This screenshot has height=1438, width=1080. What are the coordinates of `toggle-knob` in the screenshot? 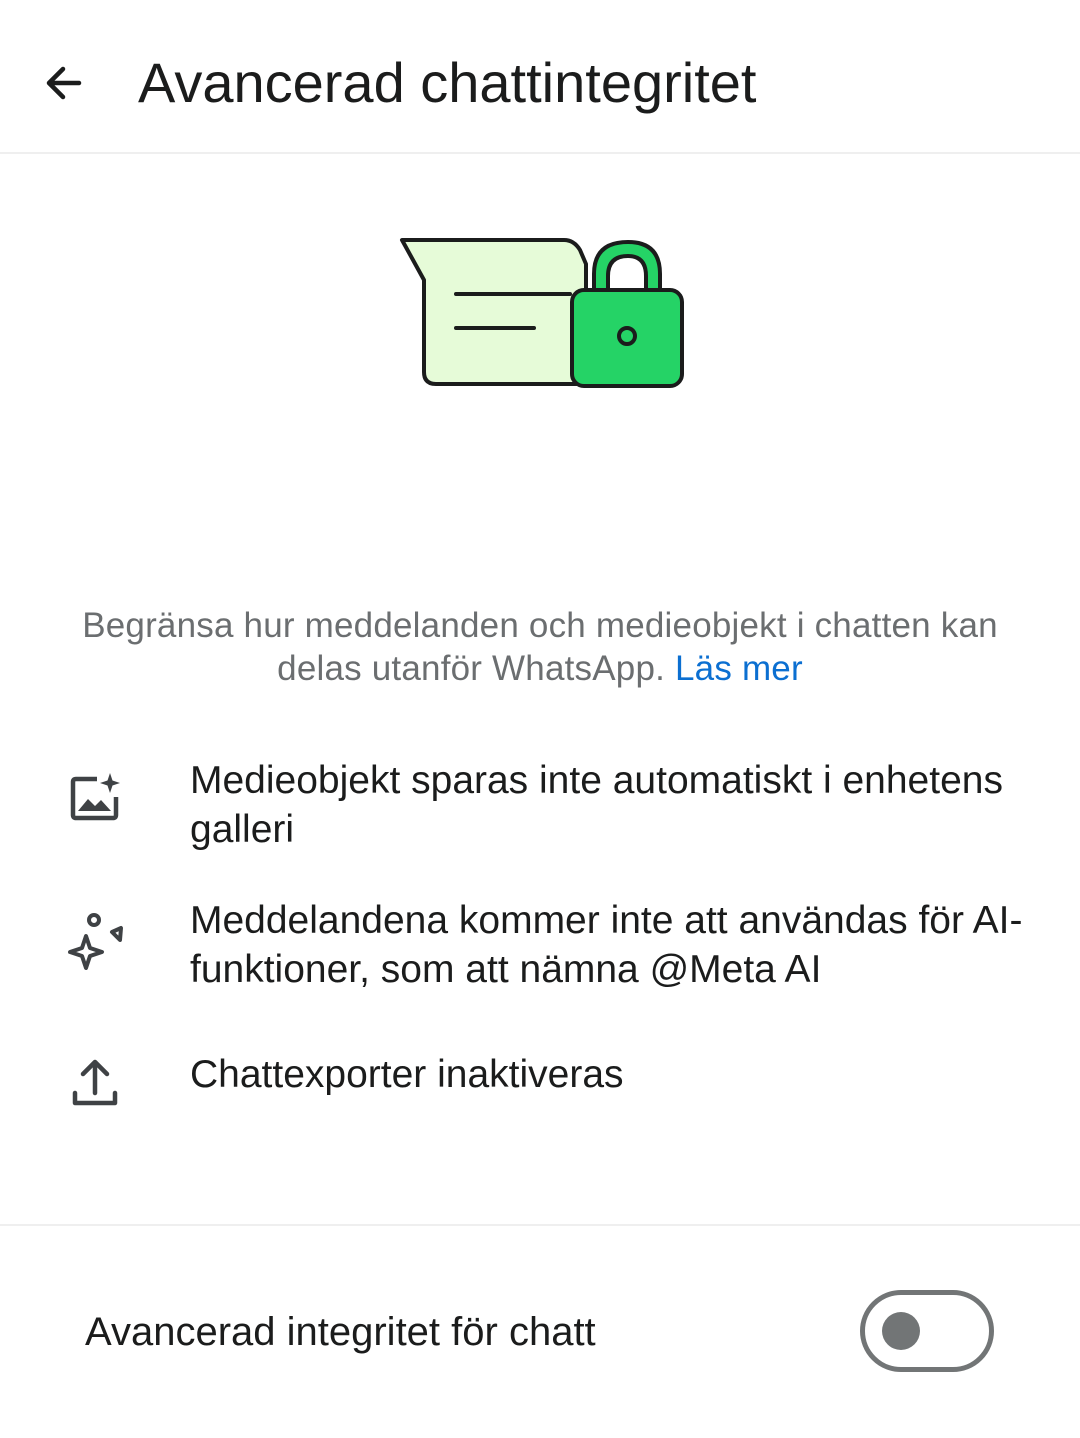 It's located at (901, 1331).